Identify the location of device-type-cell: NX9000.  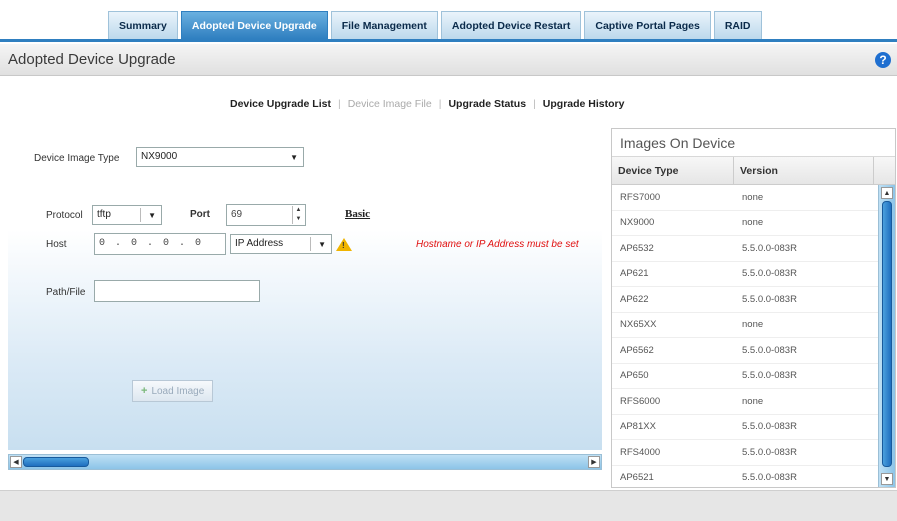
(637, 223).